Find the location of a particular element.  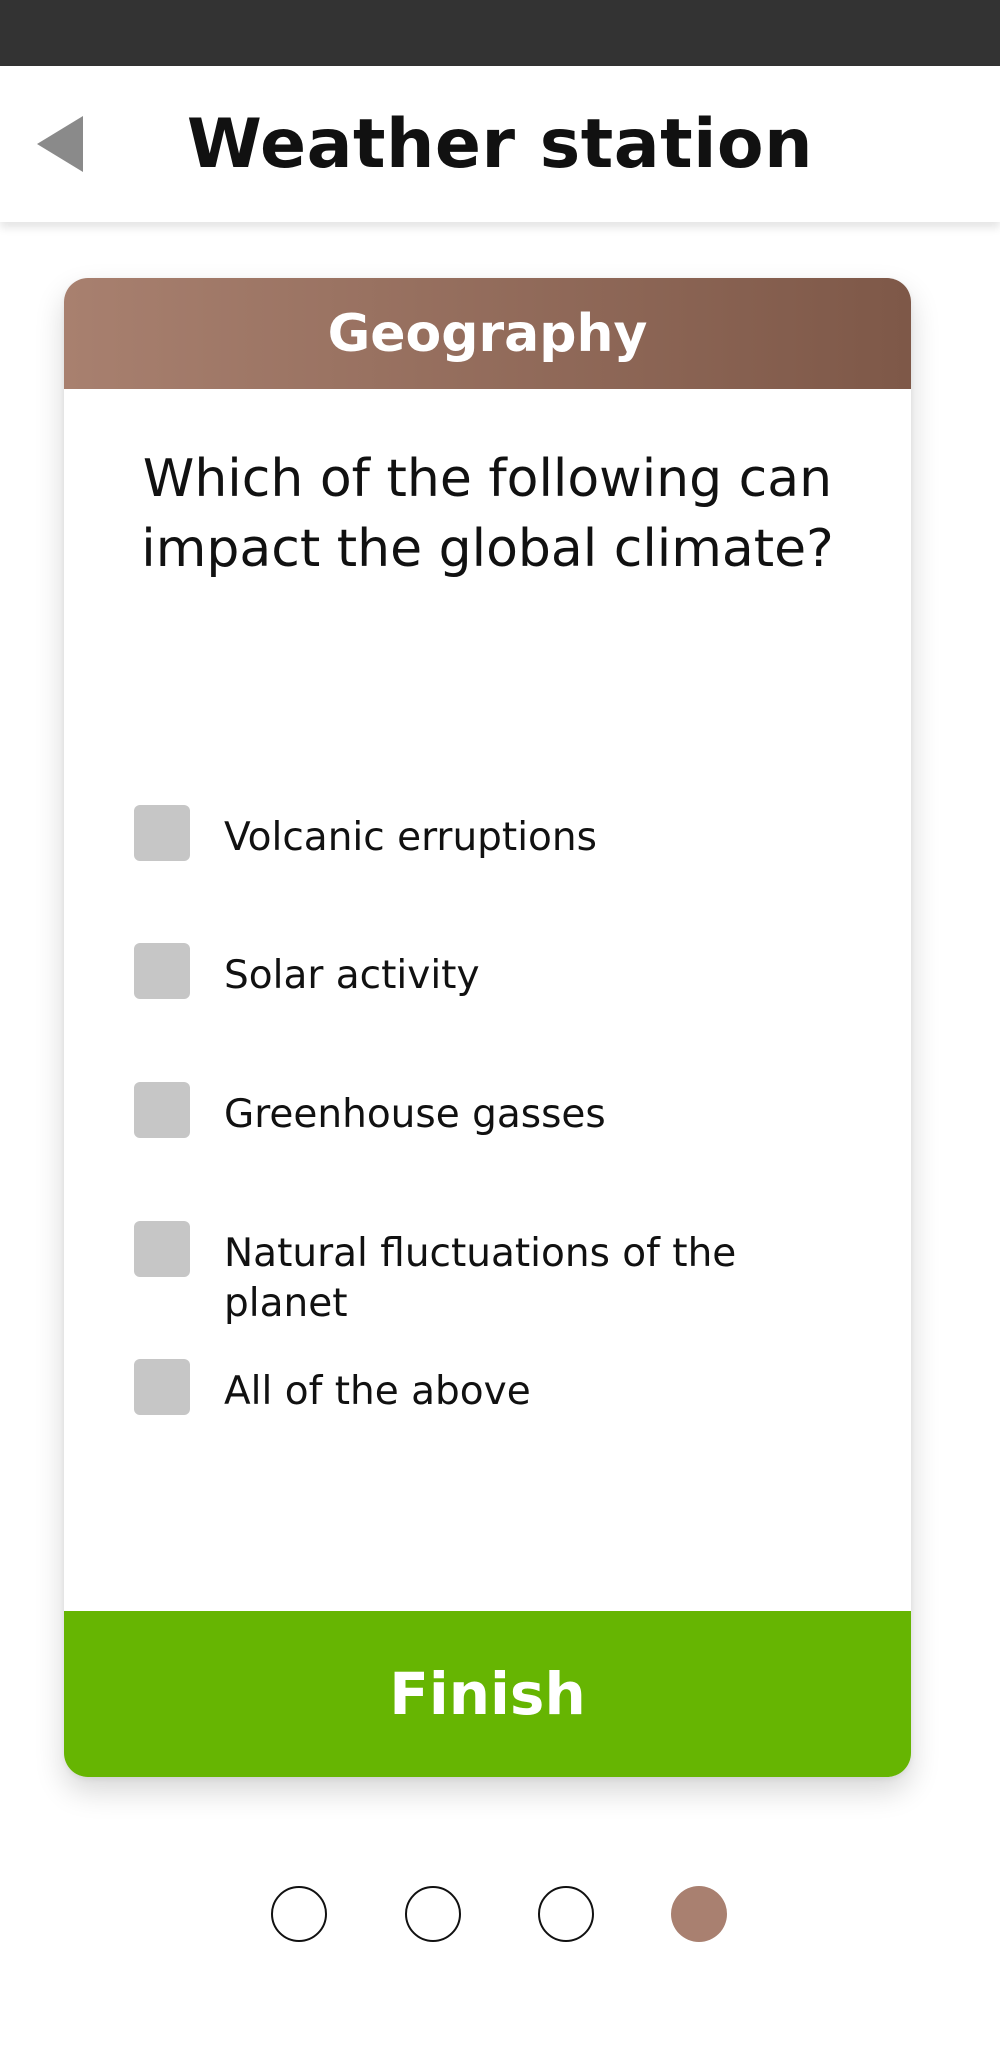

app-header: Weather station is located at coordinates (500, 144).